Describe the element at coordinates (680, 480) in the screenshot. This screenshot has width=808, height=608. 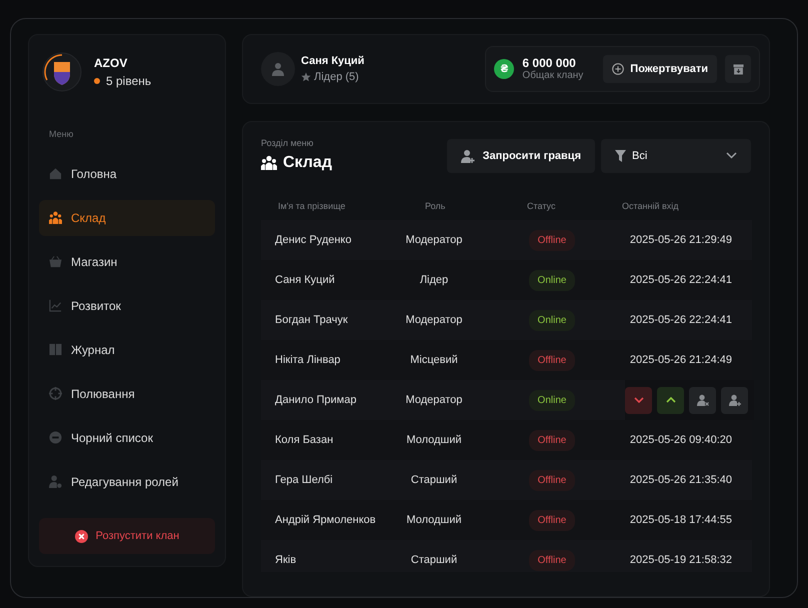
I see `table-cell-text: 2025-05-26 21:35:40` at that location.